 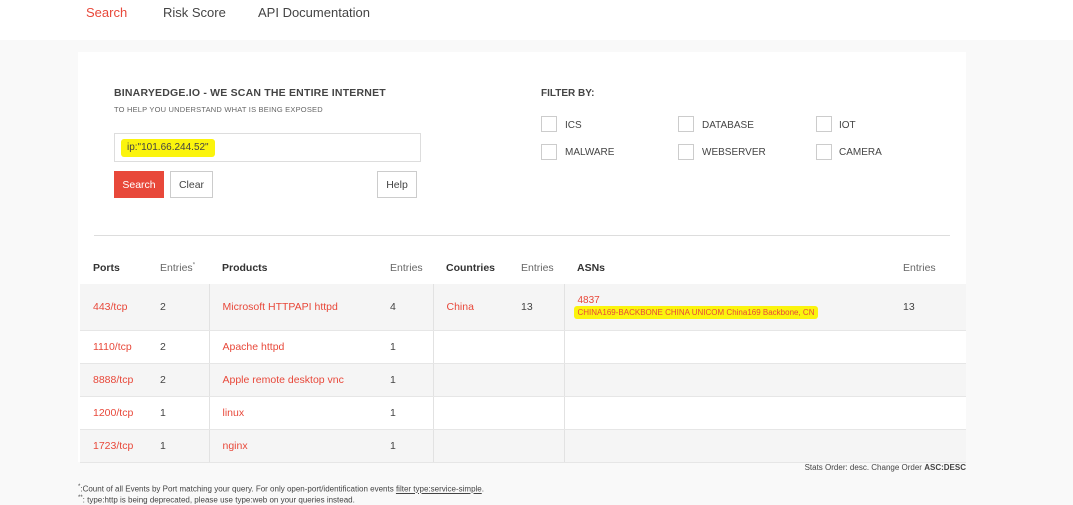 I want to click on product-link: linux, so click(x=292, y=413).